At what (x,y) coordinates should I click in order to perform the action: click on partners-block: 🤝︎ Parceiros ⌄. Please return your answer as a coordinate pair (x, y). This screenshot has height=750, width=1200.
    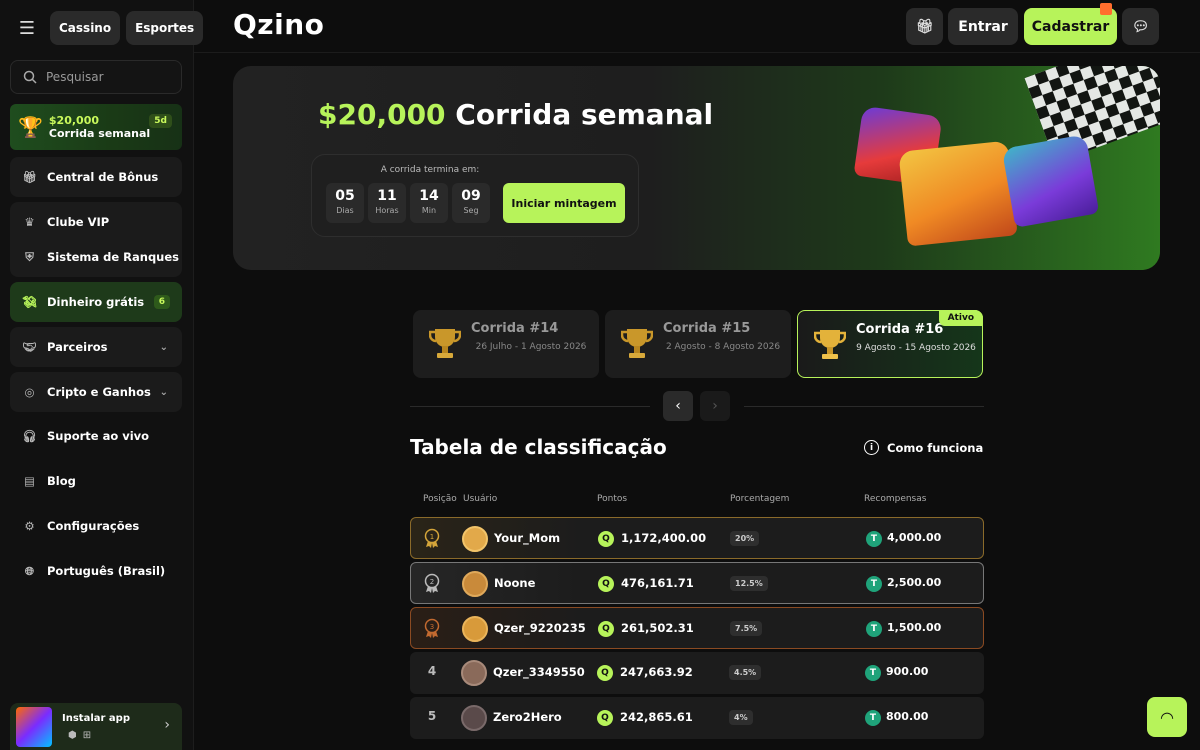
    Looking at the image, I should click on (96, 347).